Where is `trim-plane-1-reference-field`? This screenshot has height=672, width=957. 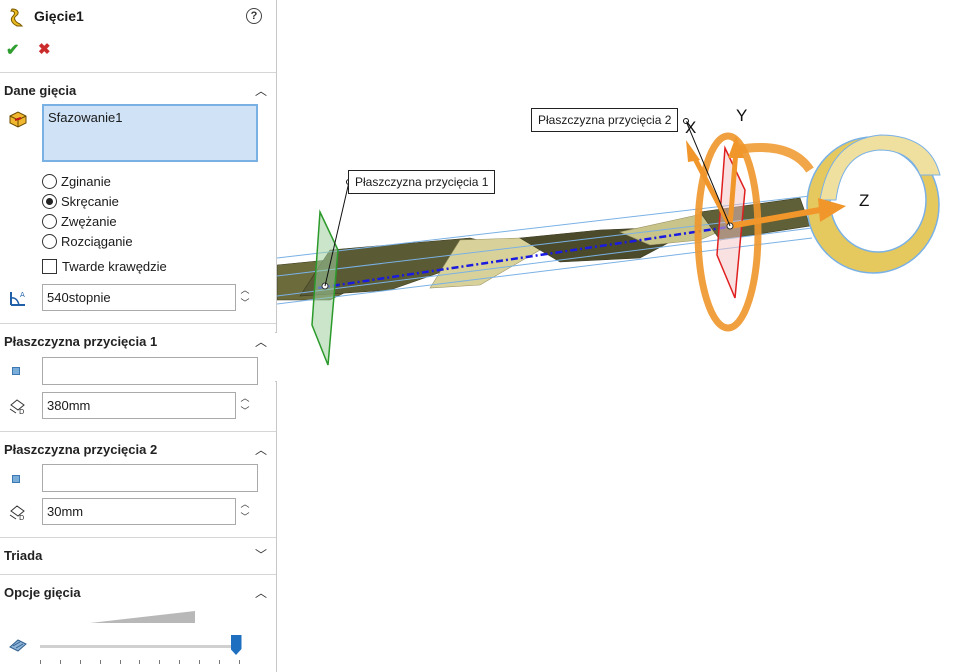
trim-plane-1-reference-field is located at coordinates (150, 371).